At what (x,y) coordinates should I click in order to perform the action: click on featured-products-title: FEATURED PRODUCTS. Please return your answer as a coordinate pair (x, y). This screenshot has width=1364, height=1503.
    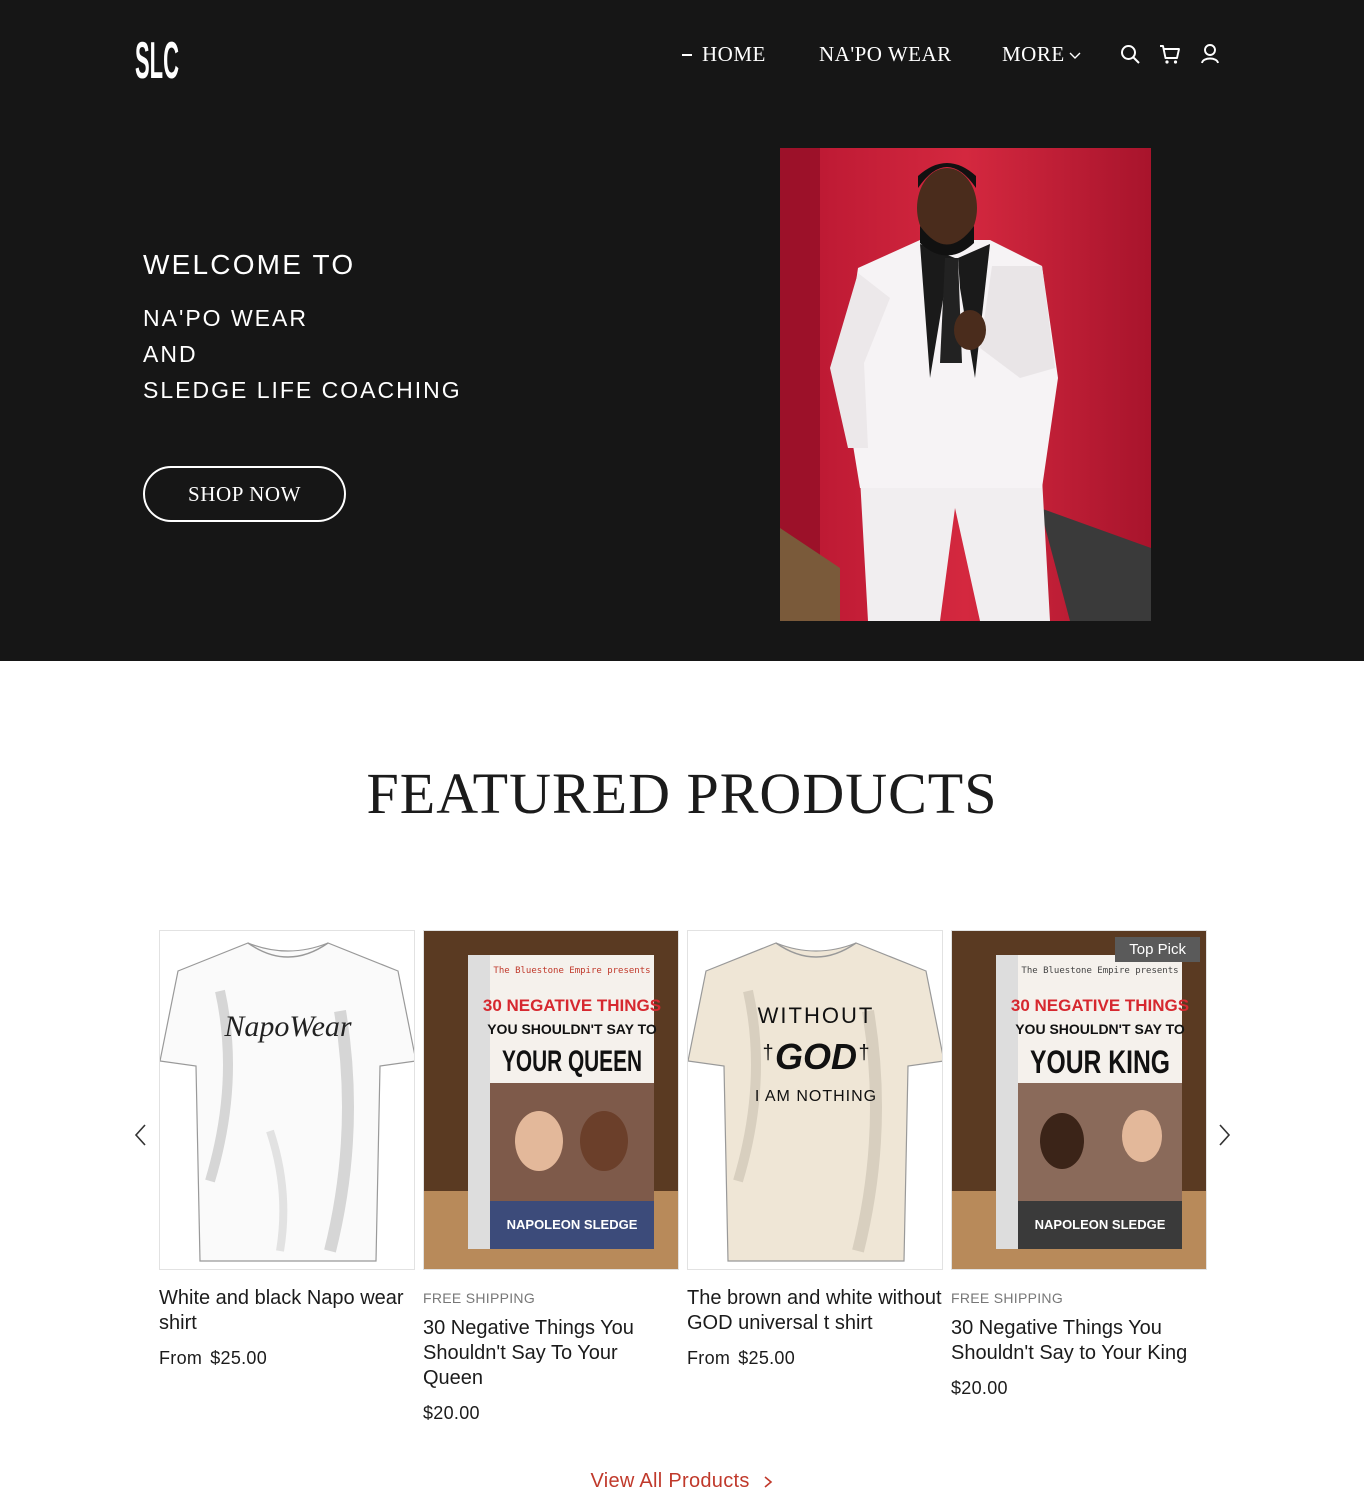
    Looking at the image, I should click on (682, 793).